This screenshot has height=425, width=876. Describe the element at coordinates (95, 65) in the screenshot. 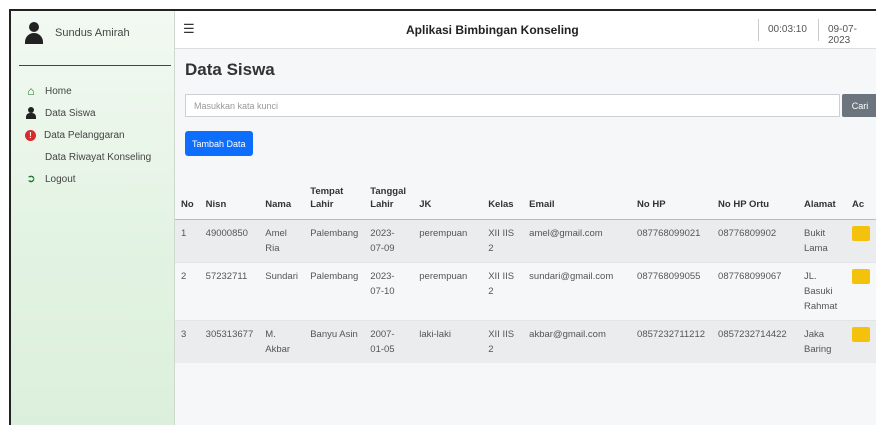

I see `sidebar-divider` at that location.